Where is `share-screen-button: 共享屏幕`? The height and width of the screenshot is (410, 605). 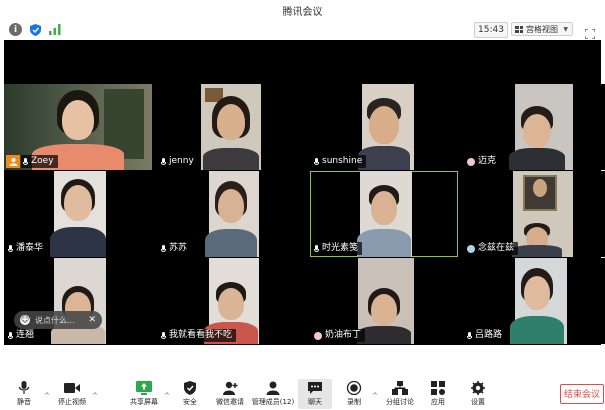 share-screen-button: 共享屏幕 is located at coordinates (144, 394).